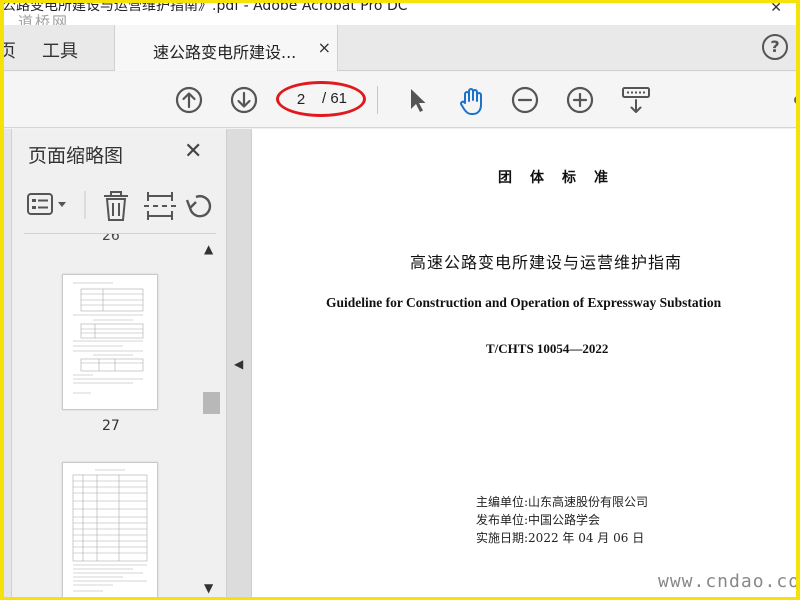 Image resolution: width=800 pixels, height=600 pixels. I want to click on extract-pages-icon, so click(160, 206).